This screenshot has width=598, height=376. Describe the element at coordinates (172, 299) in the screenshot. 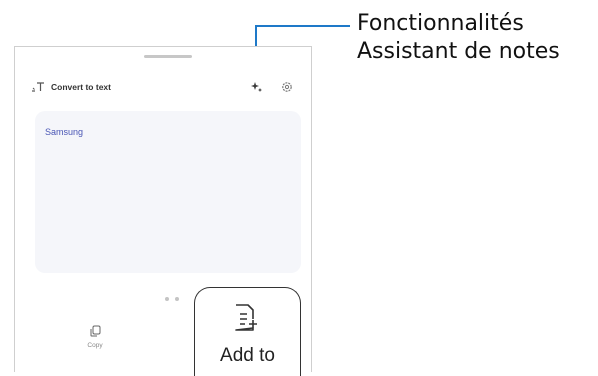

I see `page-indicator` at that location.